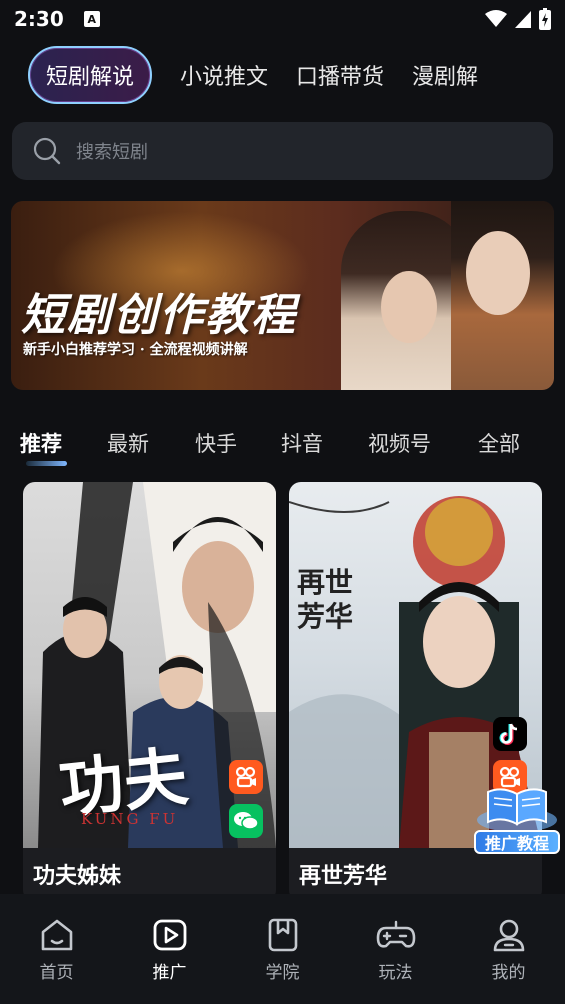 The image size is (565, 1004). What do you see at coordinates (282, 151) in the screenshot?
I see `search-input: 搜索短剧` at bounding box center [282, 151].